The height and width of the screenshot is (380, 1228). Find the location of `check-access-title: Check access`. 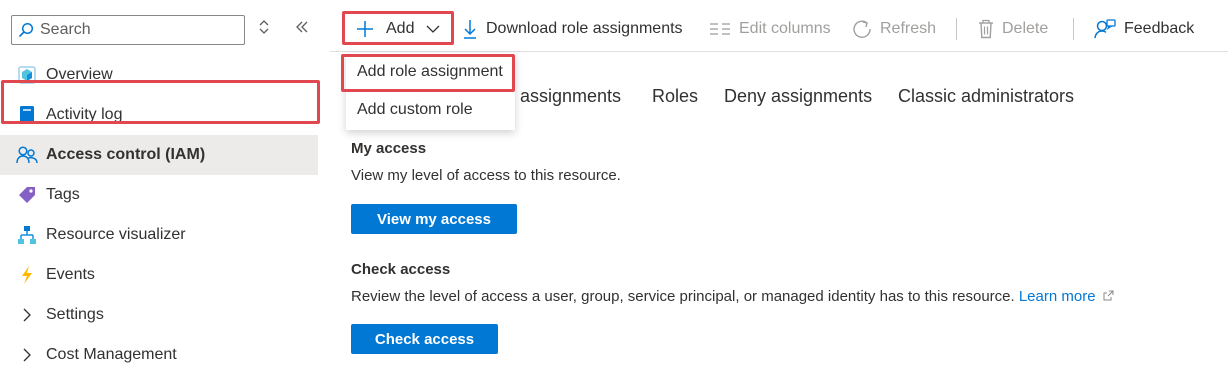

check-access-title: Check access is located at coordinates (401, 269).